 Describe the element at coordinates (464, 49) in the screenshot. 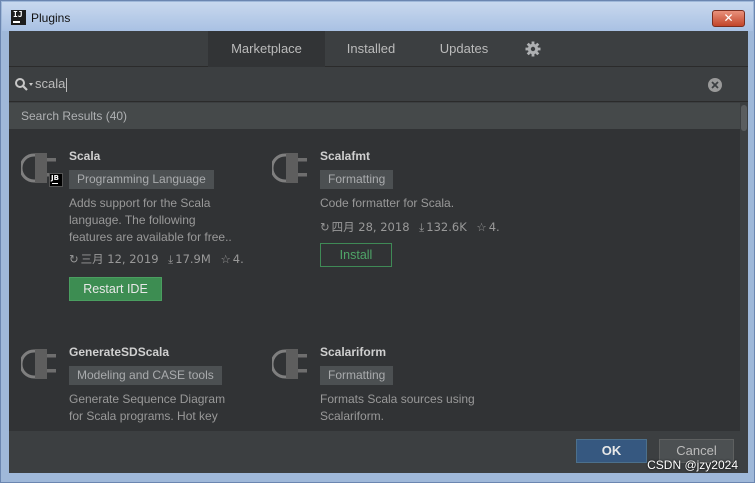

I see `tab-updates: Updates` at that location.